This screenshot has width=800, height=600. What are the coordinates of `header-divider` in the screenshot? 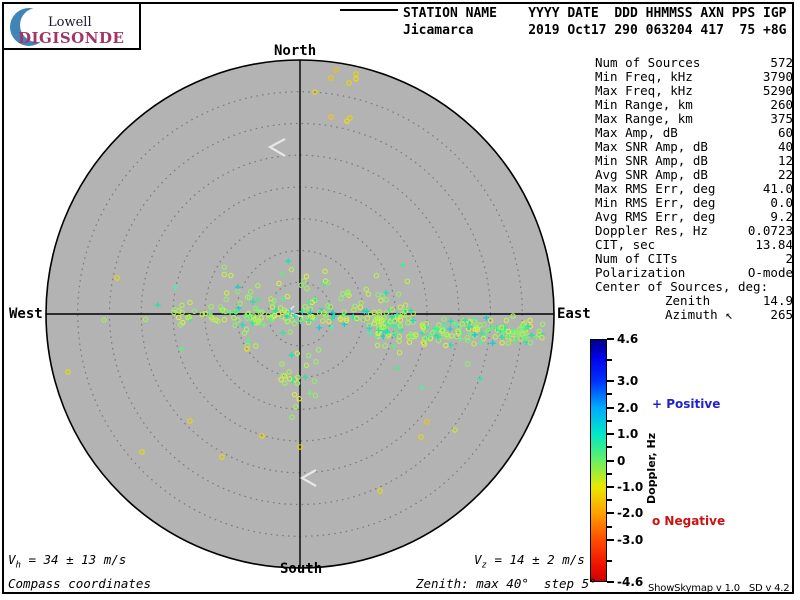 It's located at (369, 10).